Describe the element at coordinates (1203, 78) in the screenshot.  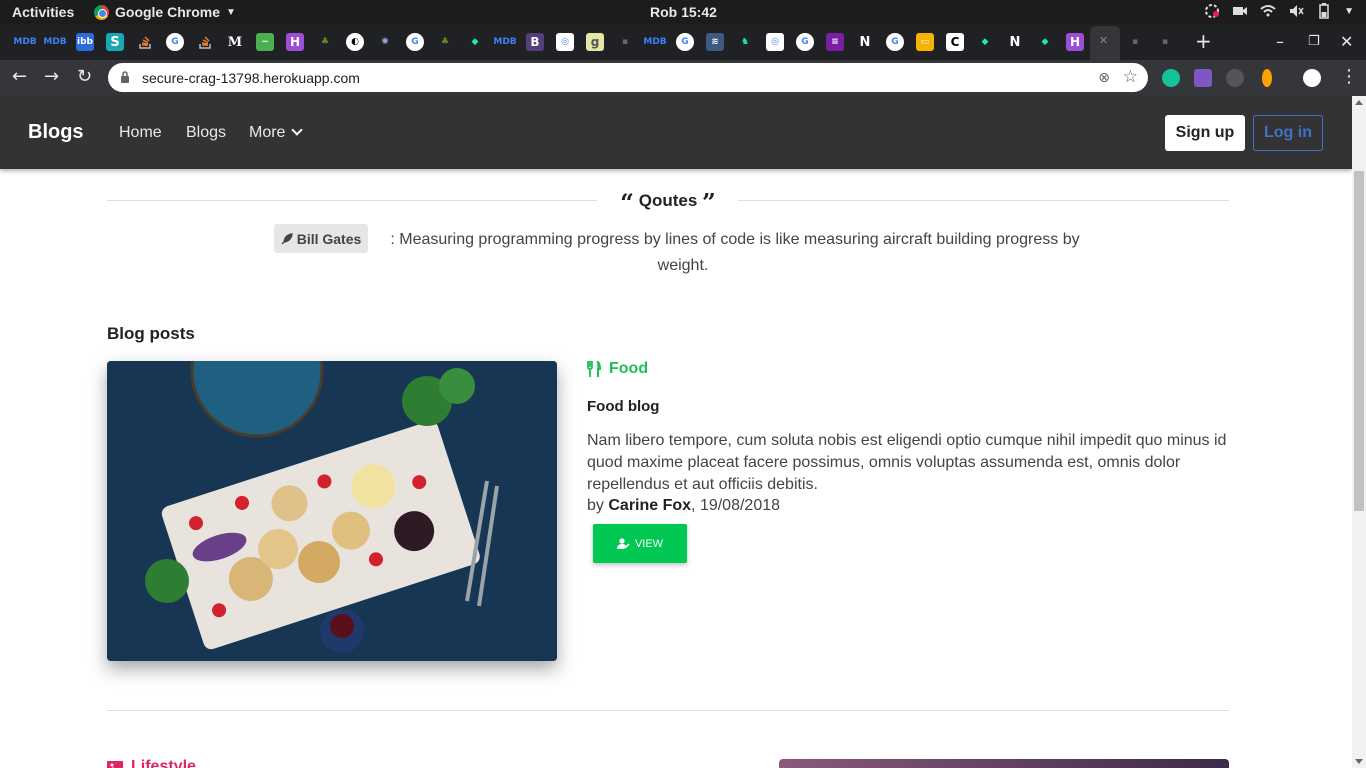
I see `extension-icon` at that location.